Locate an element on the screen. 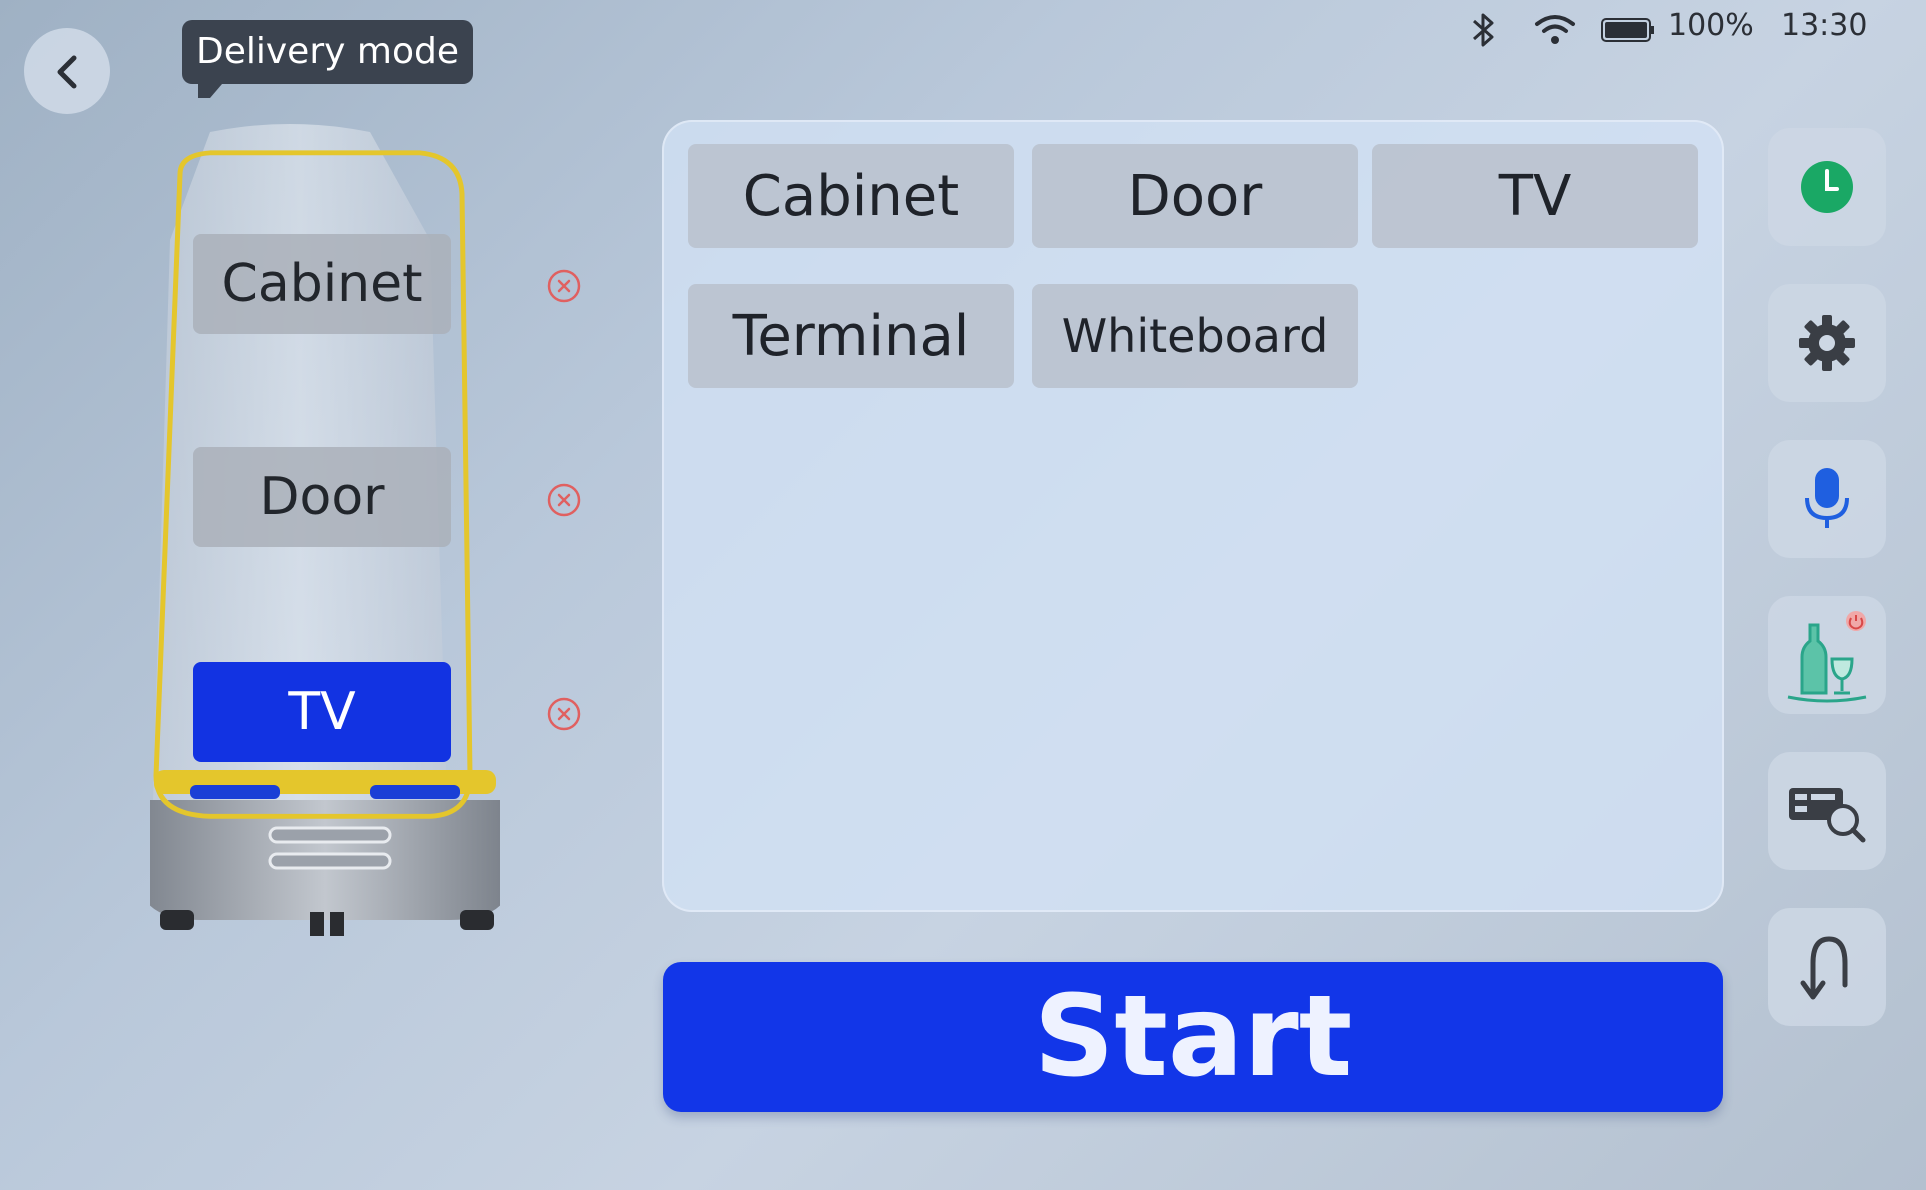 The height and width of the screenshot is (1190, 1926). destination-terminal: Terminal is located at coordinates (851, 336).